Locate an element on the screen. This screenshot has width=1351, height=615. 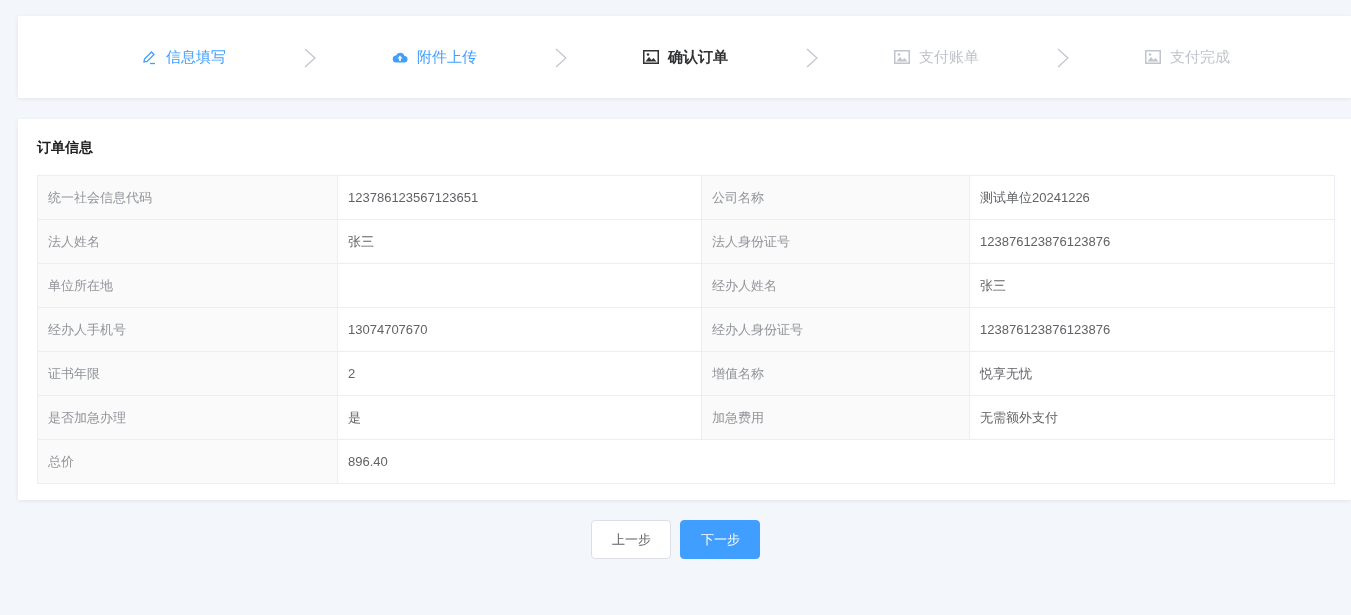
field-label: 经办人手机号 is located at coordinates (187, 329).